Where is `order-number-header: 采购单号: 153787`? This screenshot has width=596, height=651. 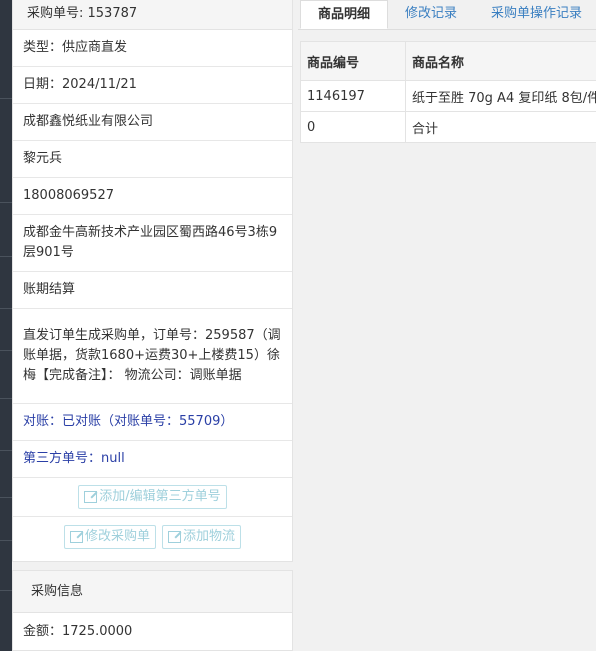 order-number-header: 采购单号: 153787 is located at coordinates (152, 15).